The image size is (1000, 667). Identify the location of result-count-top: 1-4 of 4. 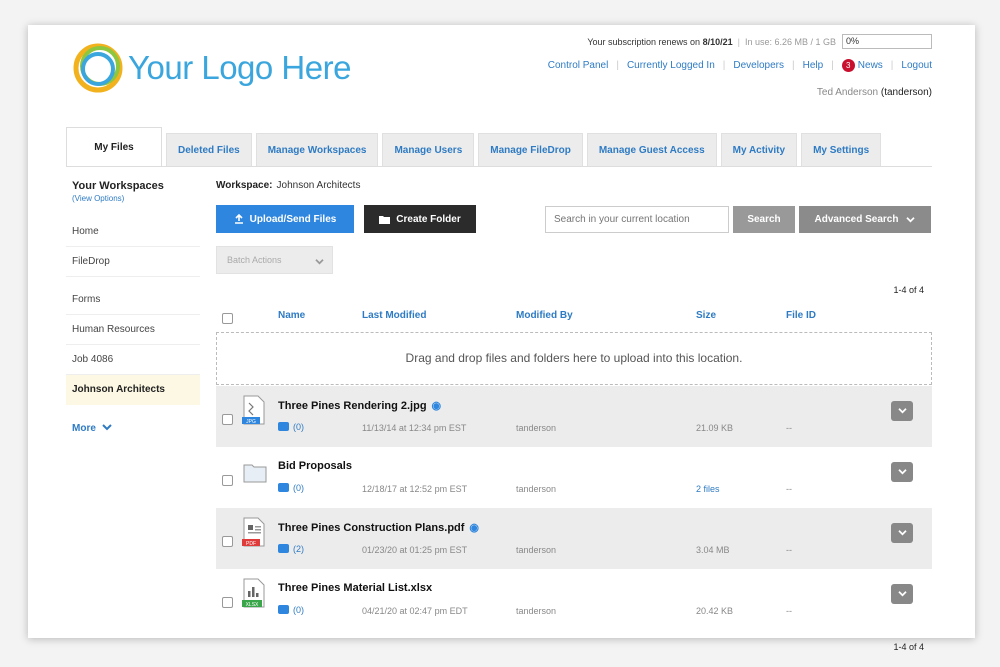
(908, 290).